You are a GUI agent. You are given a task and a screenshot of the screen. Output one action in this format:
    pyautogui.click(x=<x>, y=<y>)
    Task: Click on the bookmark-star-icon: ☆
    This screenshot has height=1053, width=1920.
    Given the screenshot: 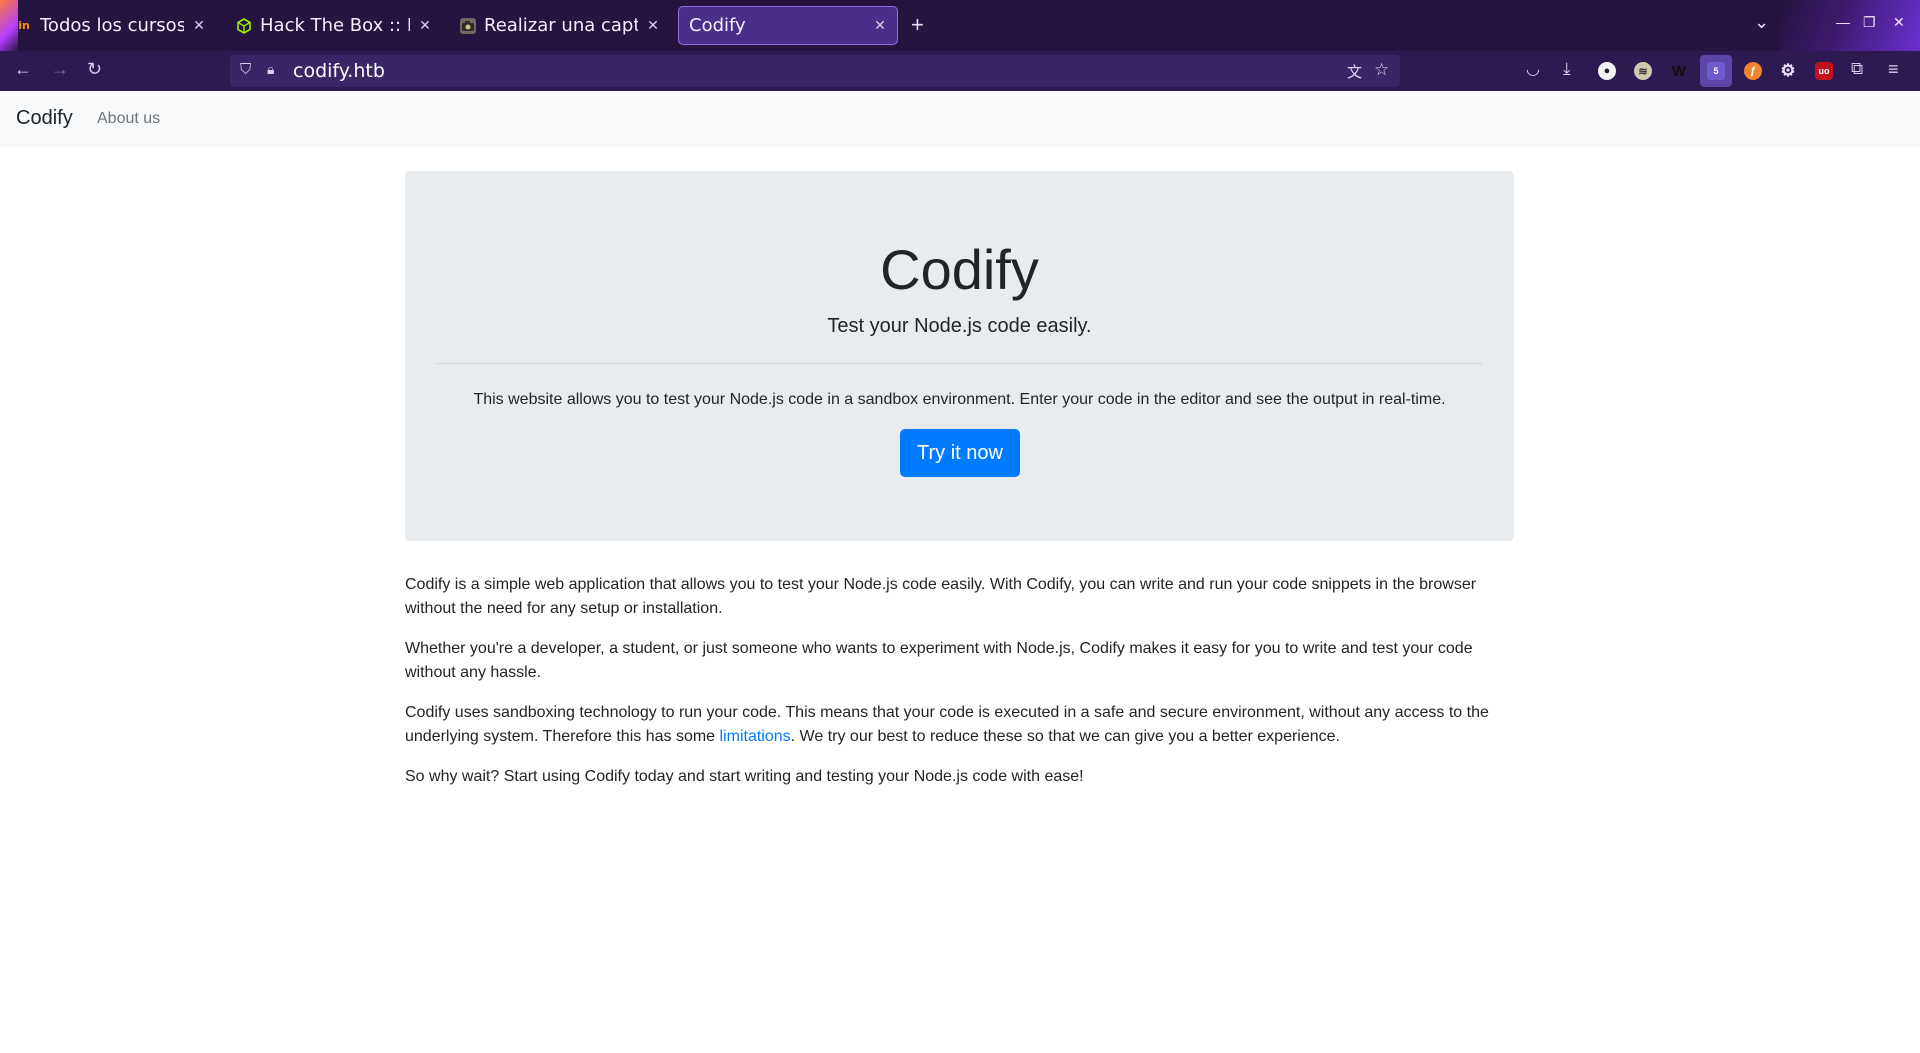 What is the action you would take?
    pyautogui.click(x=1381, y=70)
    